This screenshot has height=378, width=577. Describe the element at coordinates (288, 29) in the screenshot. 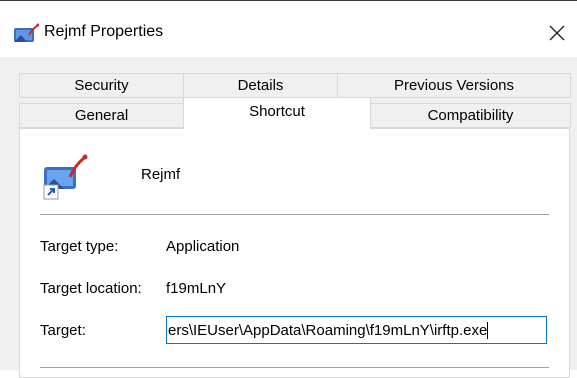

I see `title-bar: Rejmf Properties` at that location.